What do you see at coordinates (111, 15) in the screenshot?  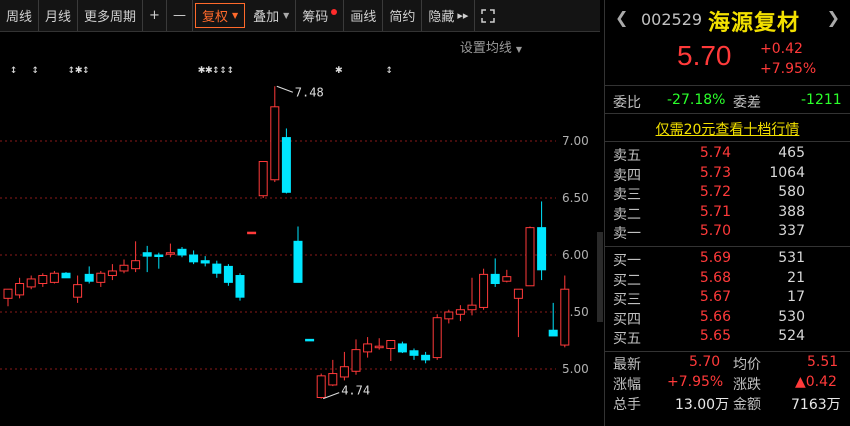 I see `more-periods-button: 更多周期` at bounding box center [111, 15].